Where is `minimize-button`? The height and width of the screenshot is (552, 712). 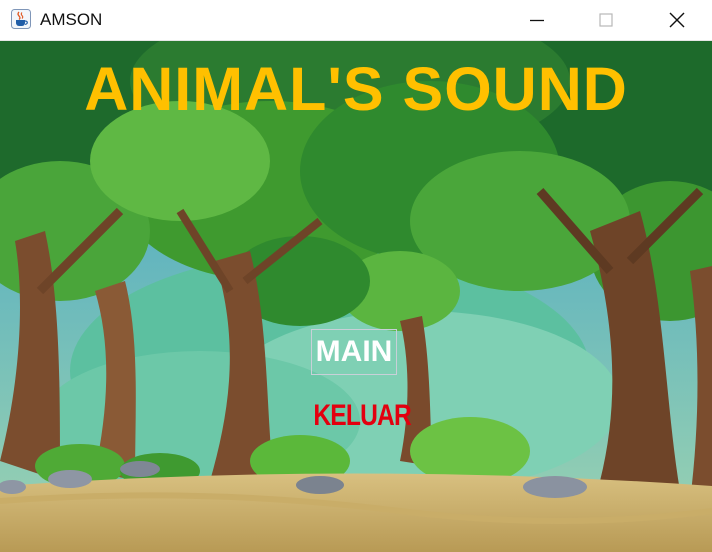 minimize-button is located at coordinates (537, 20).